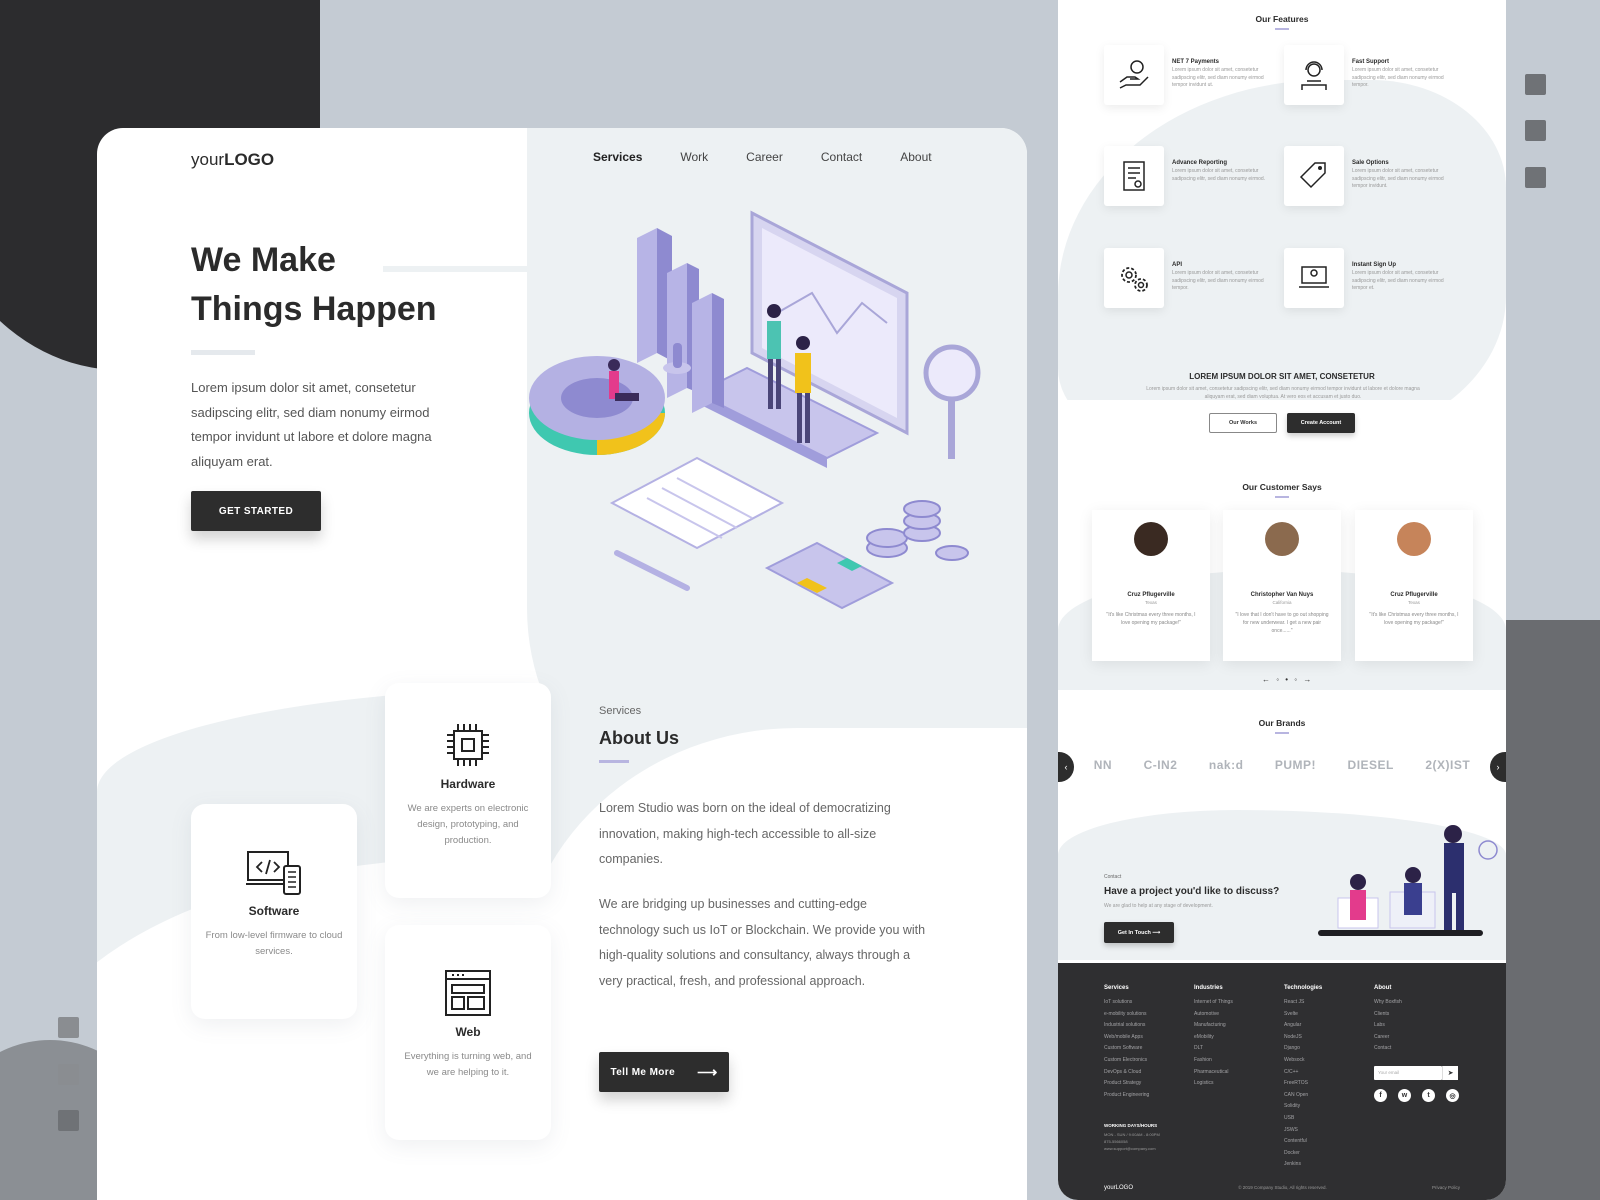 The width and height of the screenshot is (1600, 1200). Describe the element at coordinates (1303, 1038) in the screenshot. I see `footer-link: NodeJS` at that location.